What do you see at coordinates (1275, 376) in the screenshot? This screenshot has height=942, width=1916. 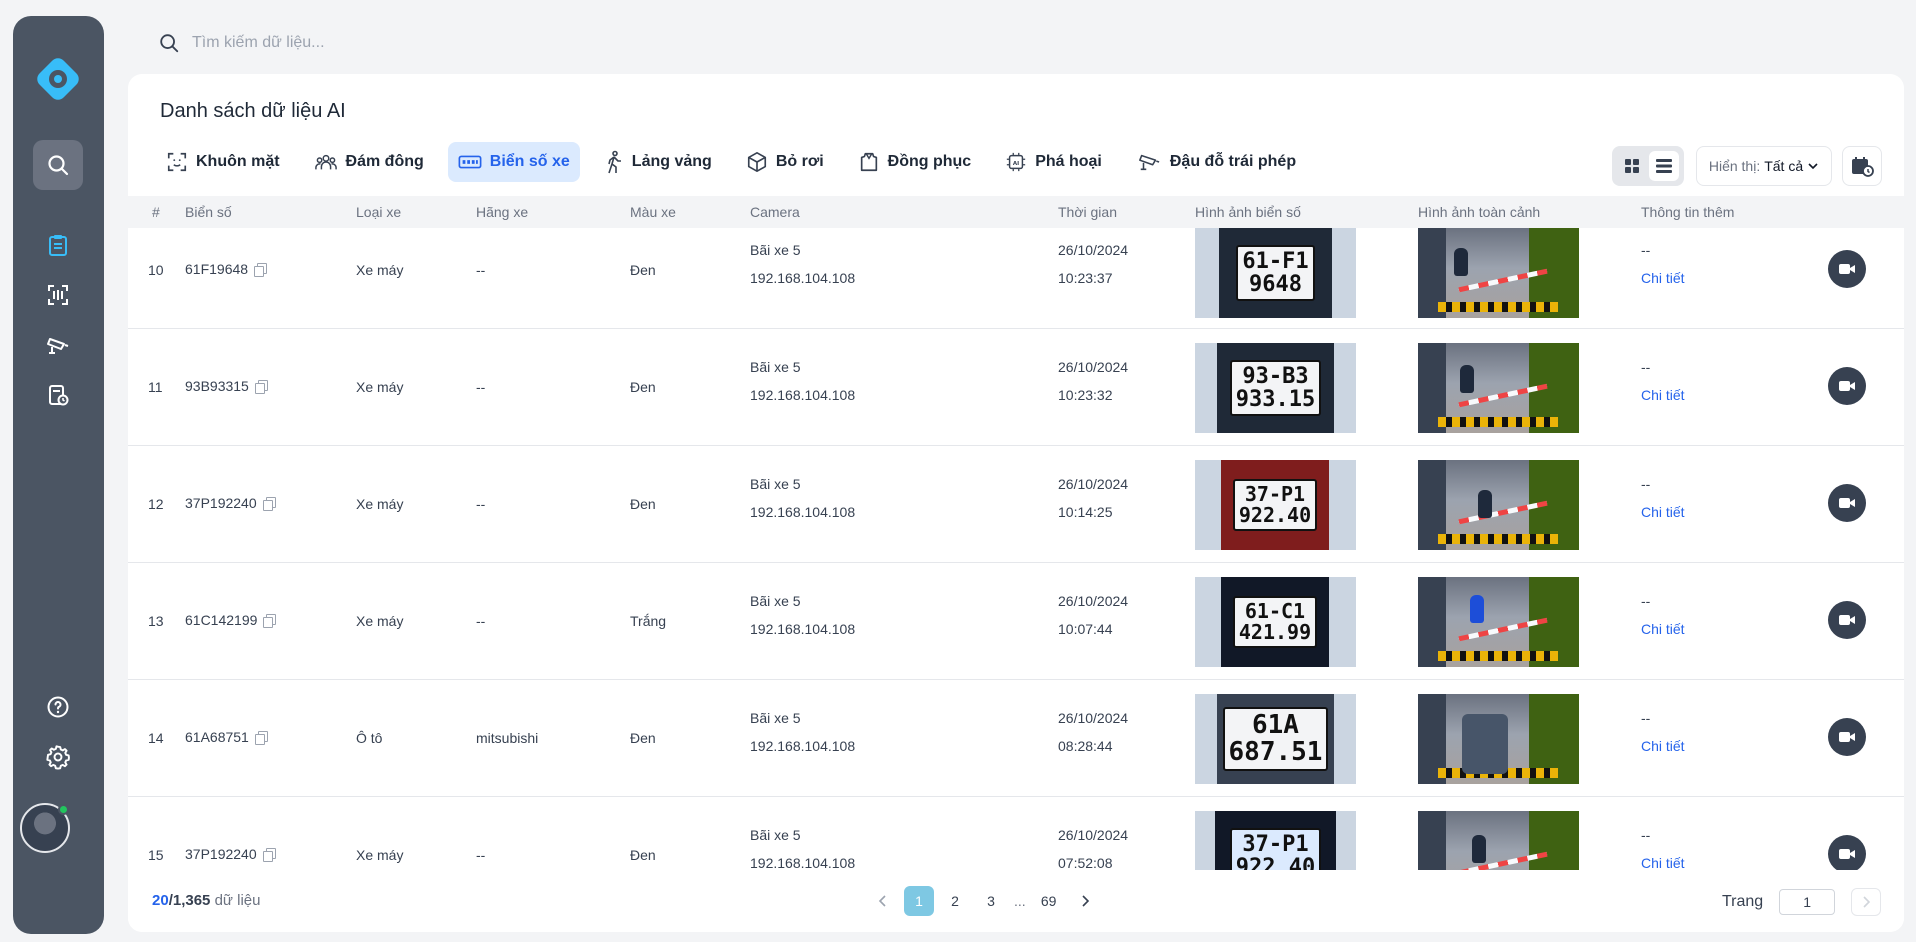 I see `plate-image-line1: 93-B3` at bounding box center [1275, 376].